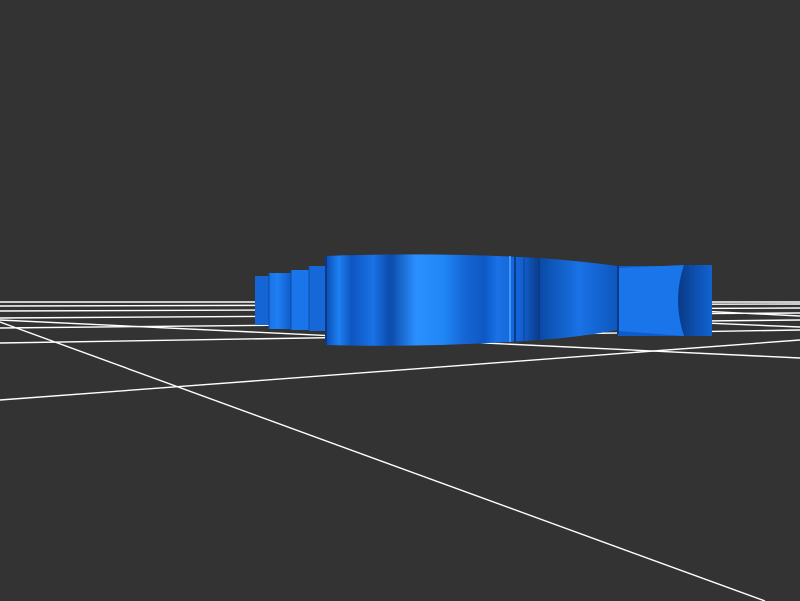  Describe the element at coordinates (651, 300) in the screenshot. I see `model-right-box-face` at that location.